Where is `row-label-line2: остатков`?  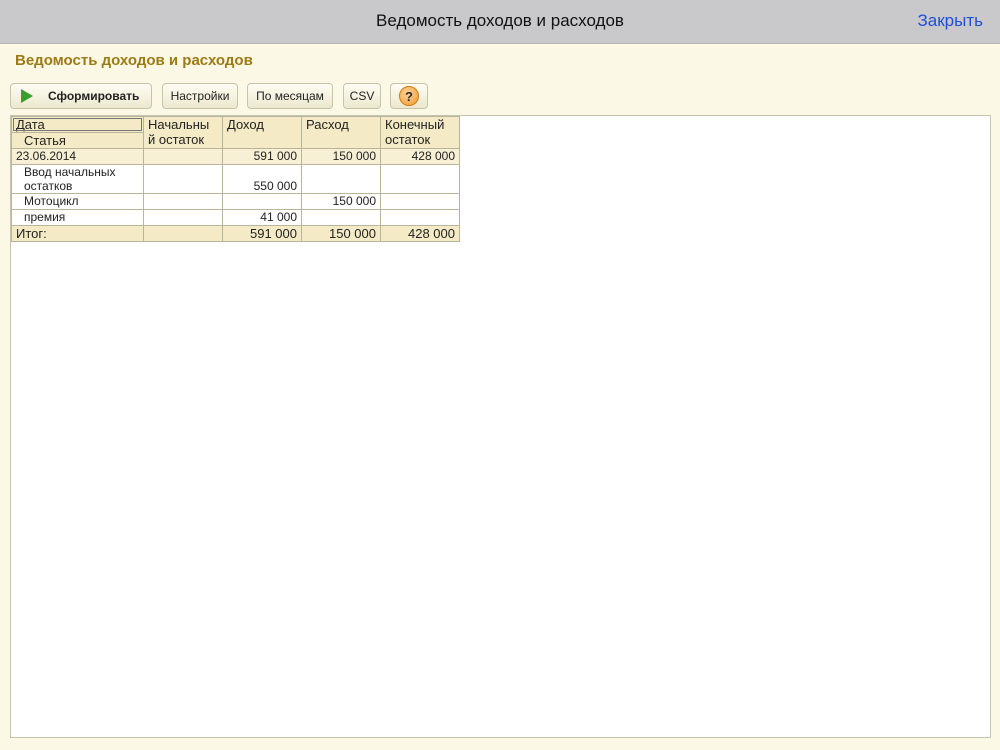
row-label-line2: остатков is located at coordinates (48, 186).